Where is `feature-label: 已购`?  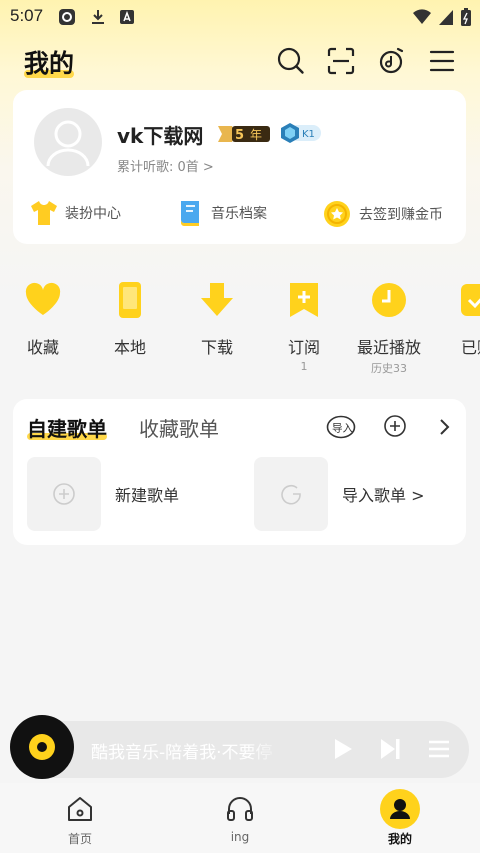
feature-label: 已购 is located at coordinates (470, 347).